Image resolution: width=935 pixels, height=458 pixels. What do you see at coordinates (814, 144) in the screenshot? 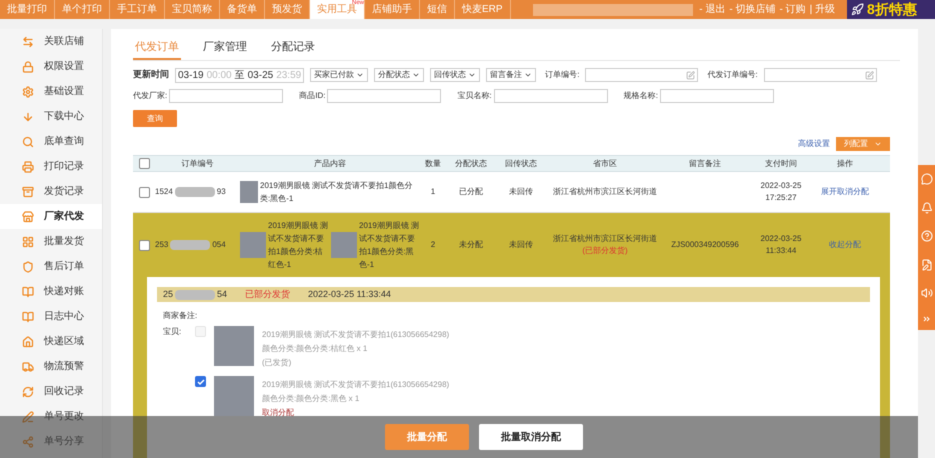
I see `advanced-settings-link: 高级设置` at bounding box center [814, 144].